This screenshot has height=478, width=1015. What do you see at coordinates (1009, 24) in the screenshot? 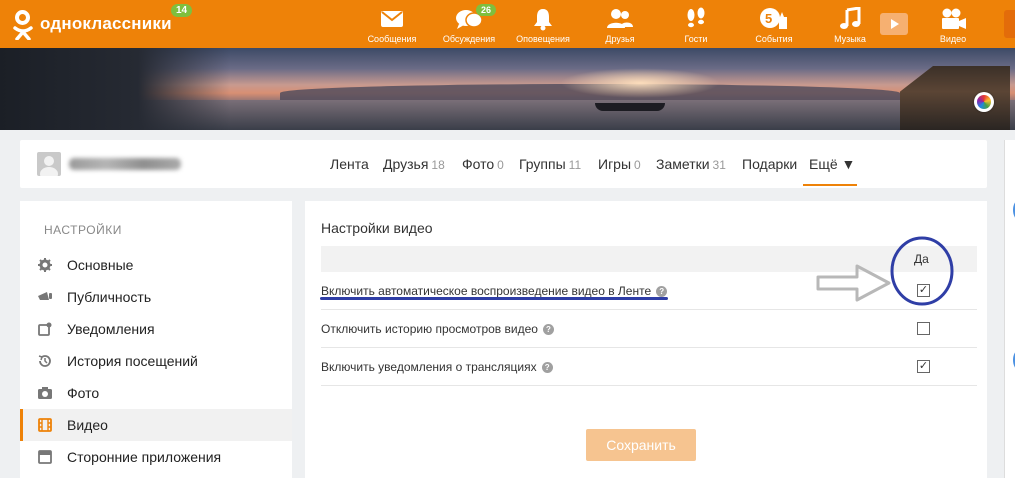
I see `header-right-button` at bounding box center [1009, 24].